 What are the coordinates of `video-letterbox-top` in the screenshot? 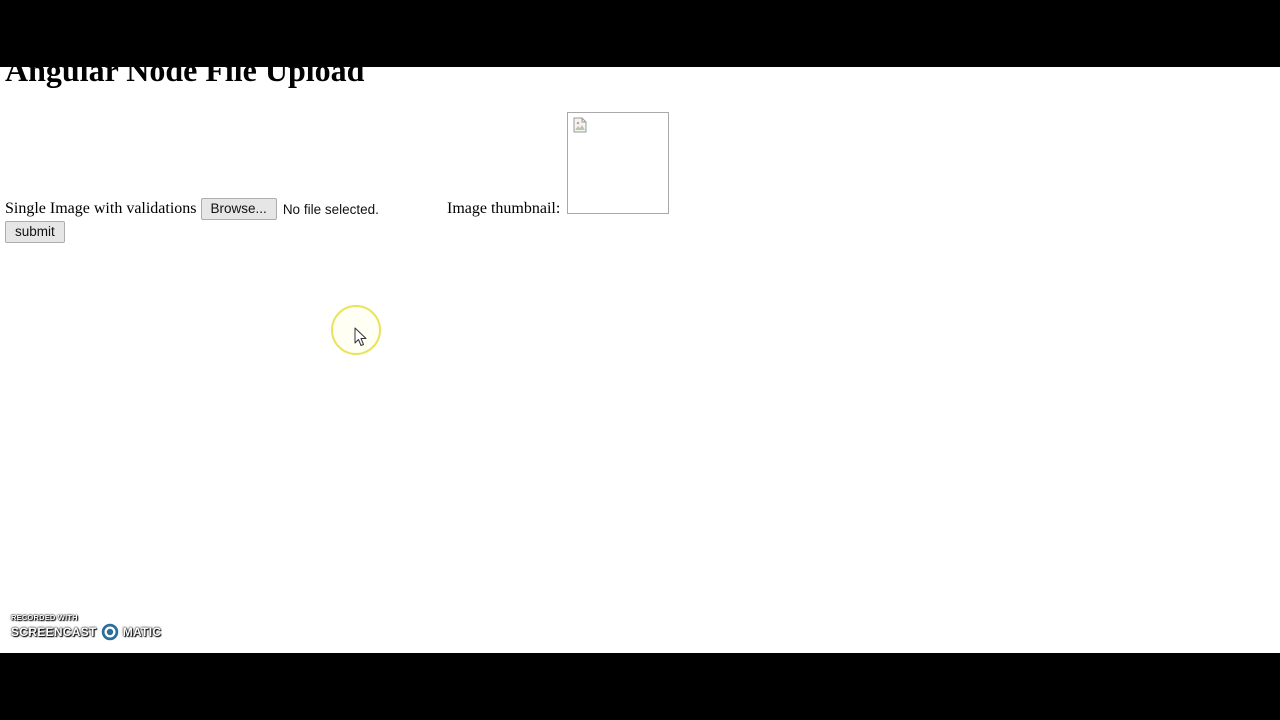 It's located at (640, 33).